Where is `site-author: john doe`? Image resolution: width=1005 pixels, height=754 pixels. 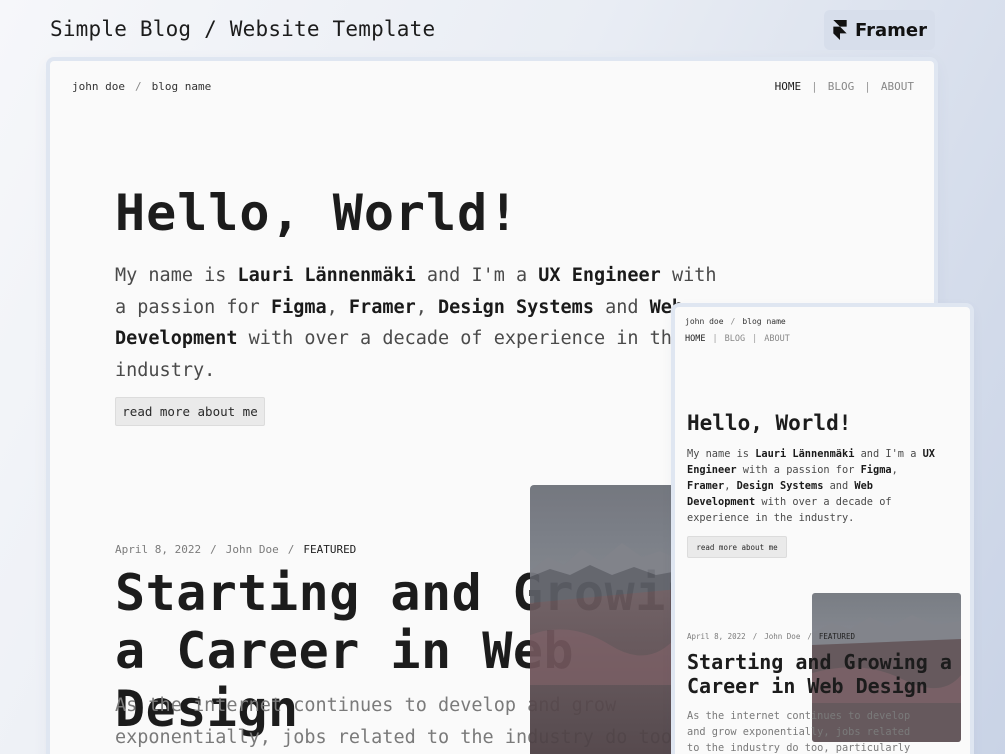 site-author: john doe is located at coordinates (98, 86).